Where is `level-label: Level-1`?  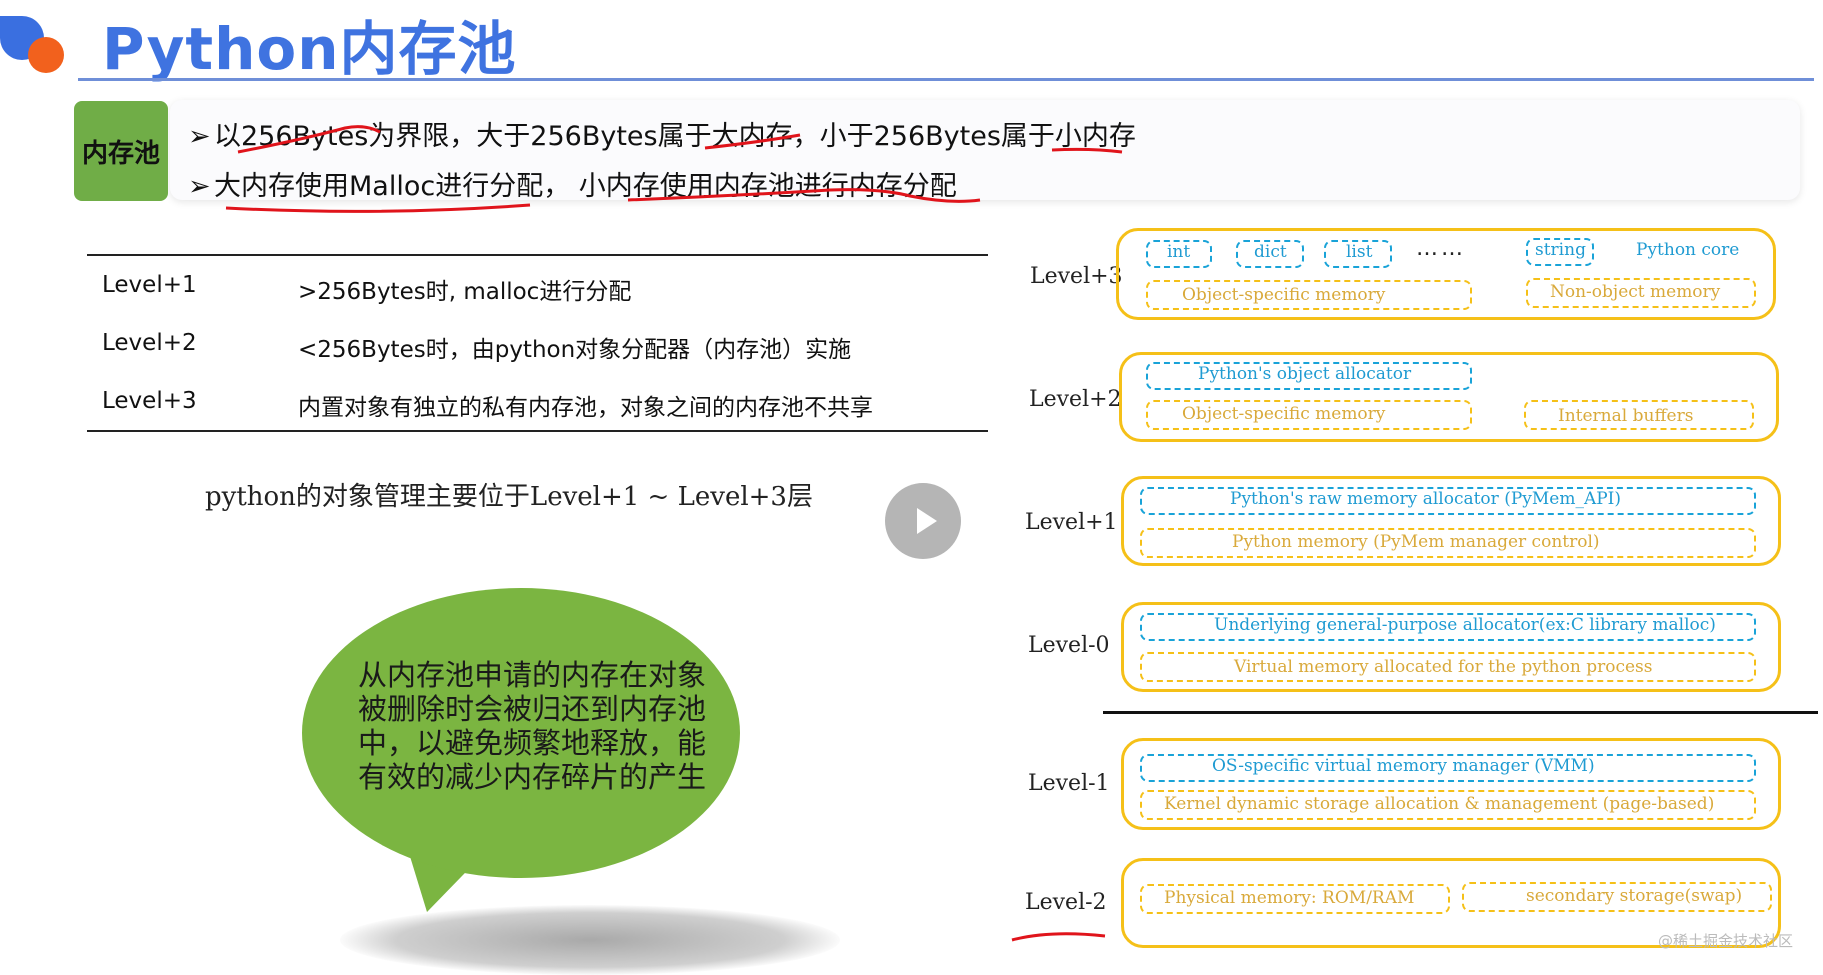
level-label: Level-1 is located at coordinates (1069, 783).